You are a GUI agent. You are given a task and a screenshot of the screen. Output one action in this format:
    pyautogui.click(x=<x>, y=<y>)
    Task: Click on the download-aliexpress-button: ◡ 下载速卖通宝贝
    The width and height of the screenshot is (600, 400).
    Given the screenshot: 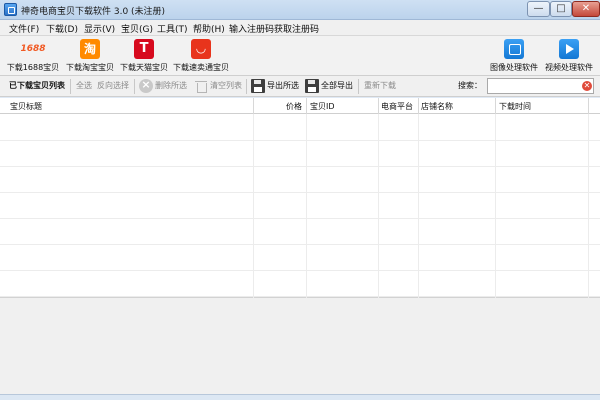 What is the action you would take?
    pyautogui.click(x=201, y=56)
    